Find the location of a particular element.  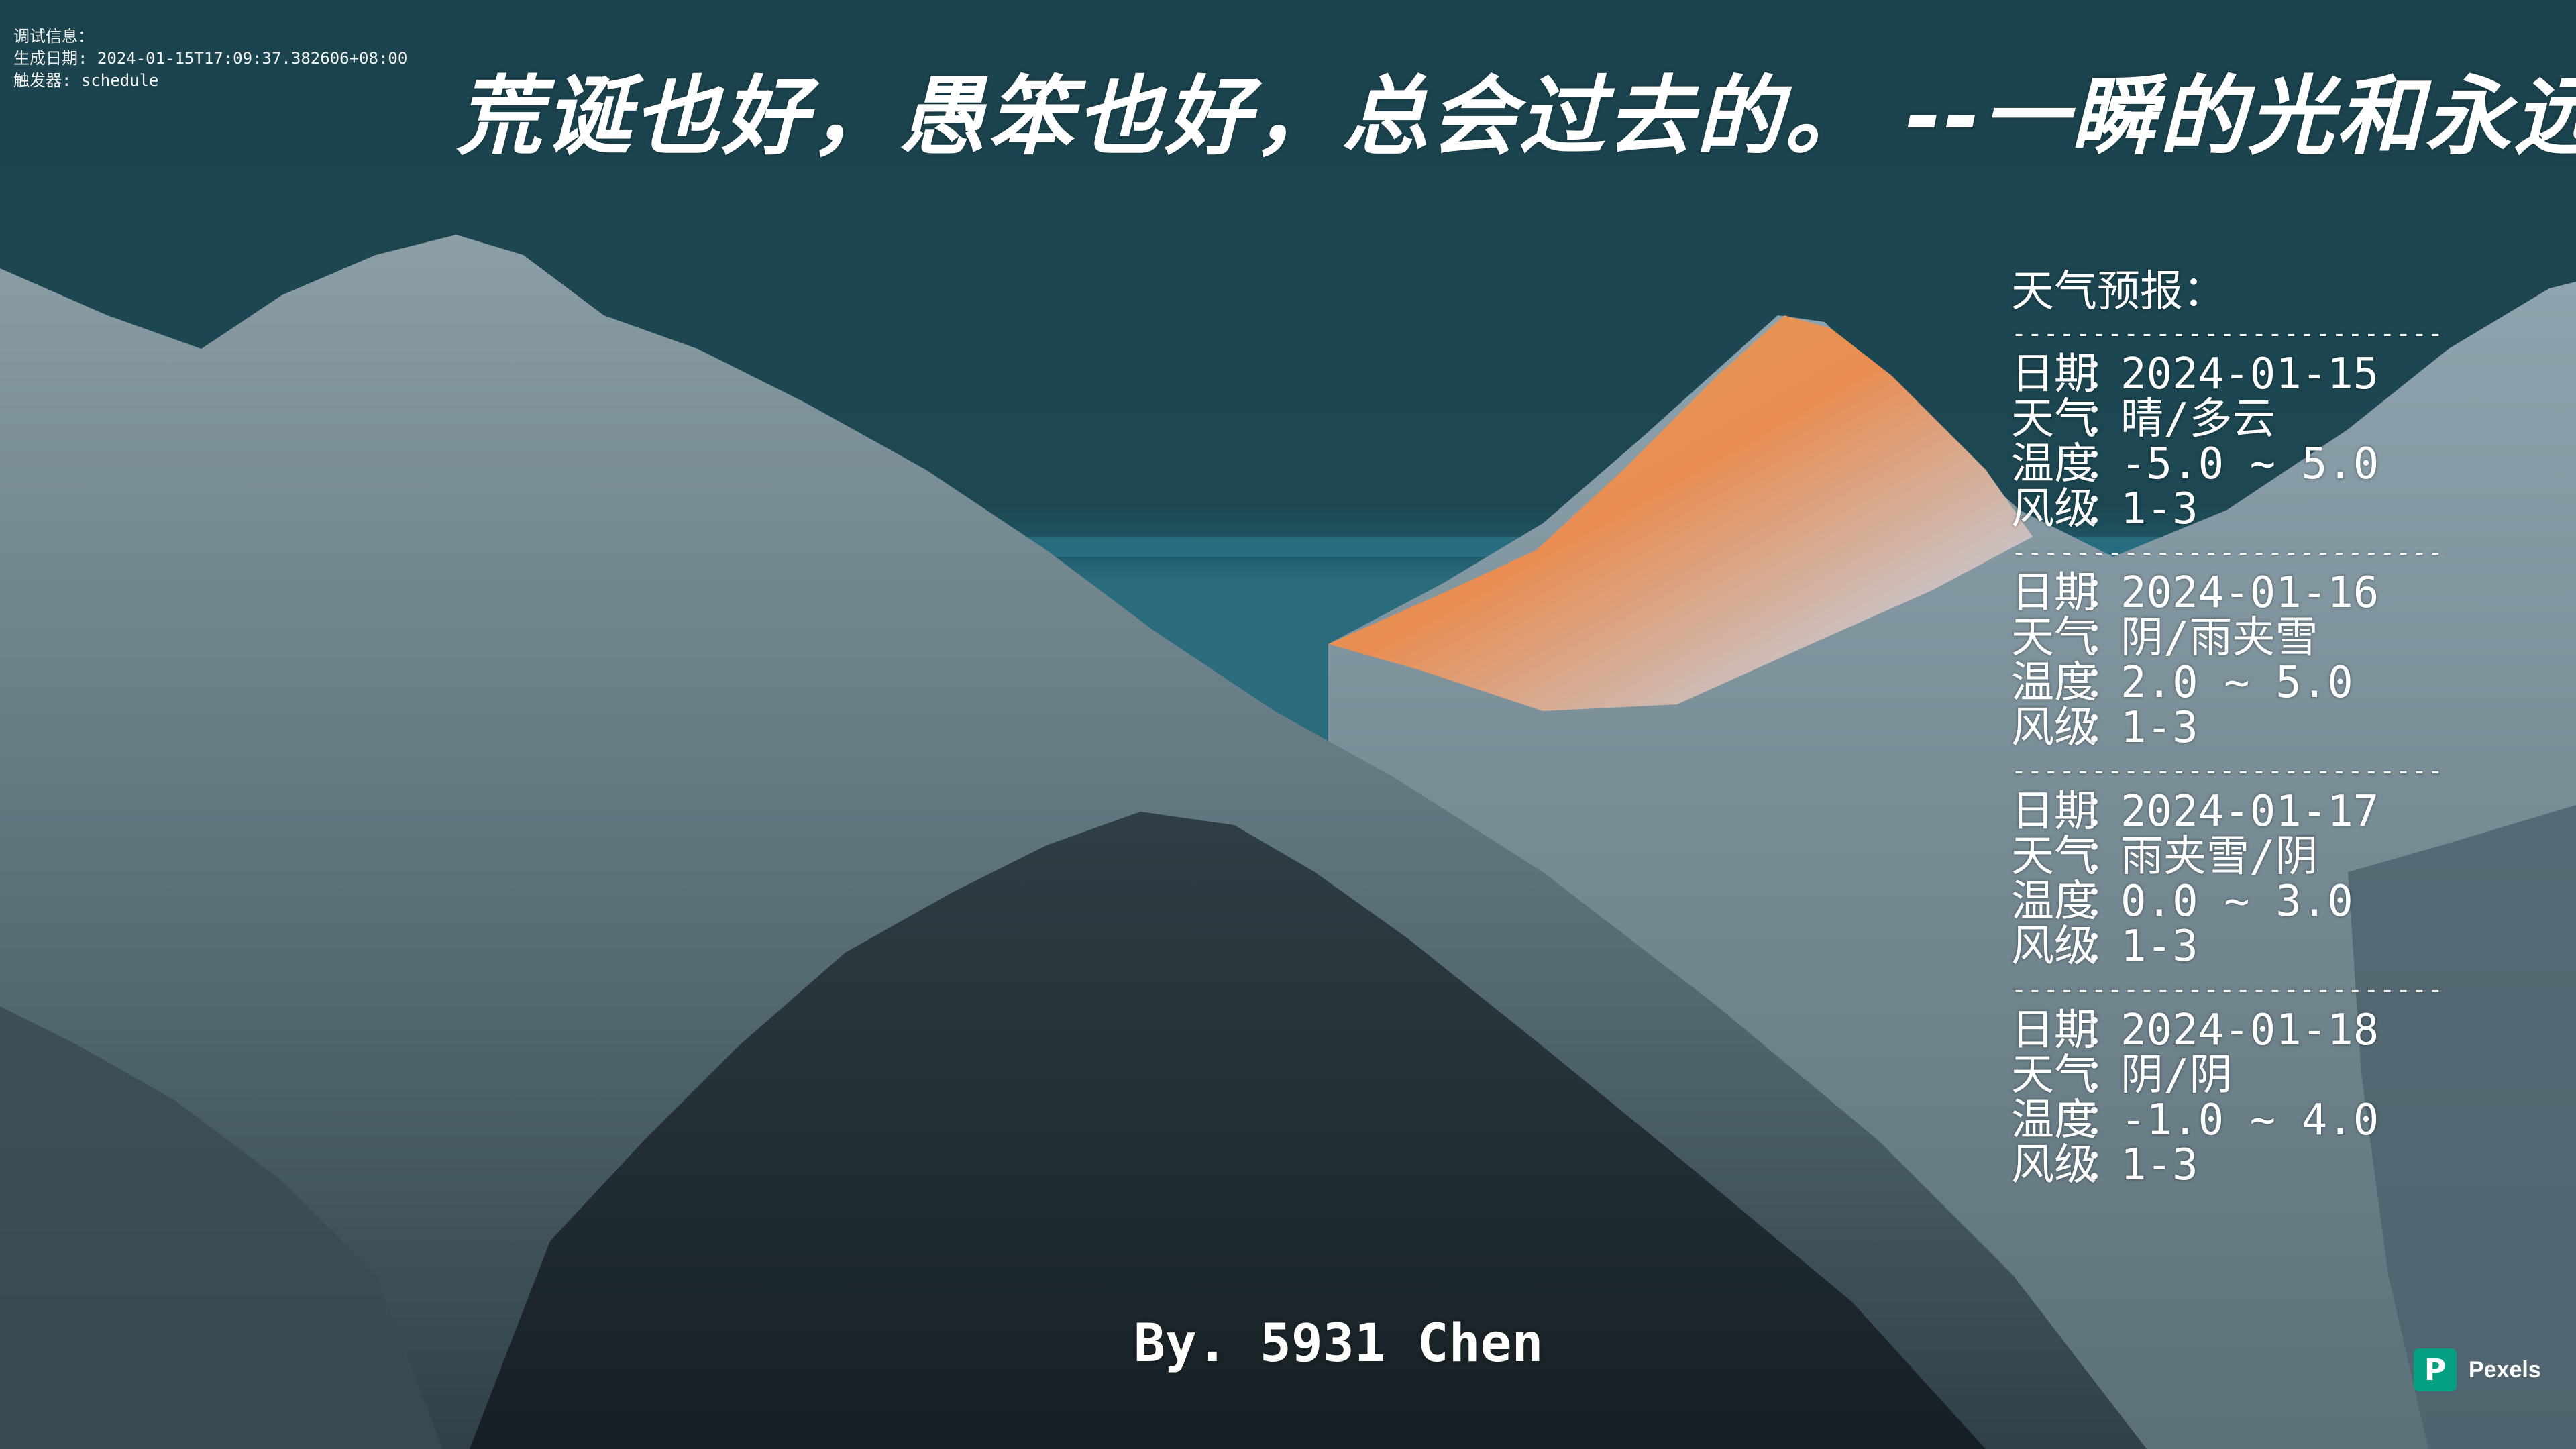

weather-row: 天气：阴/雨夹雪 is located at coordinates (2229, 638).